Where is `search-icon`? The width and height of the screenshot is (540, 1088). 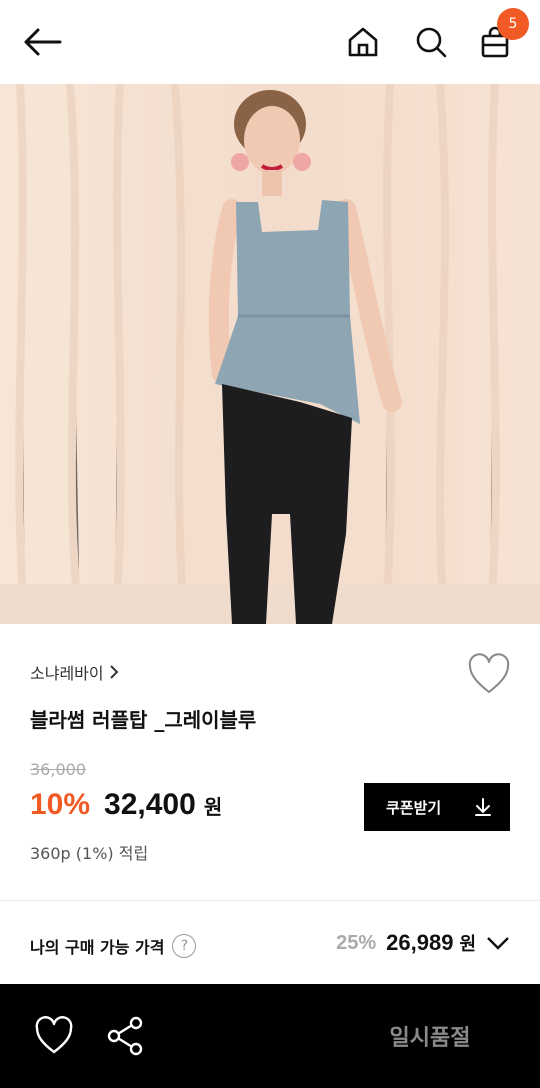 search-icon is located at coordinates (431, 42).